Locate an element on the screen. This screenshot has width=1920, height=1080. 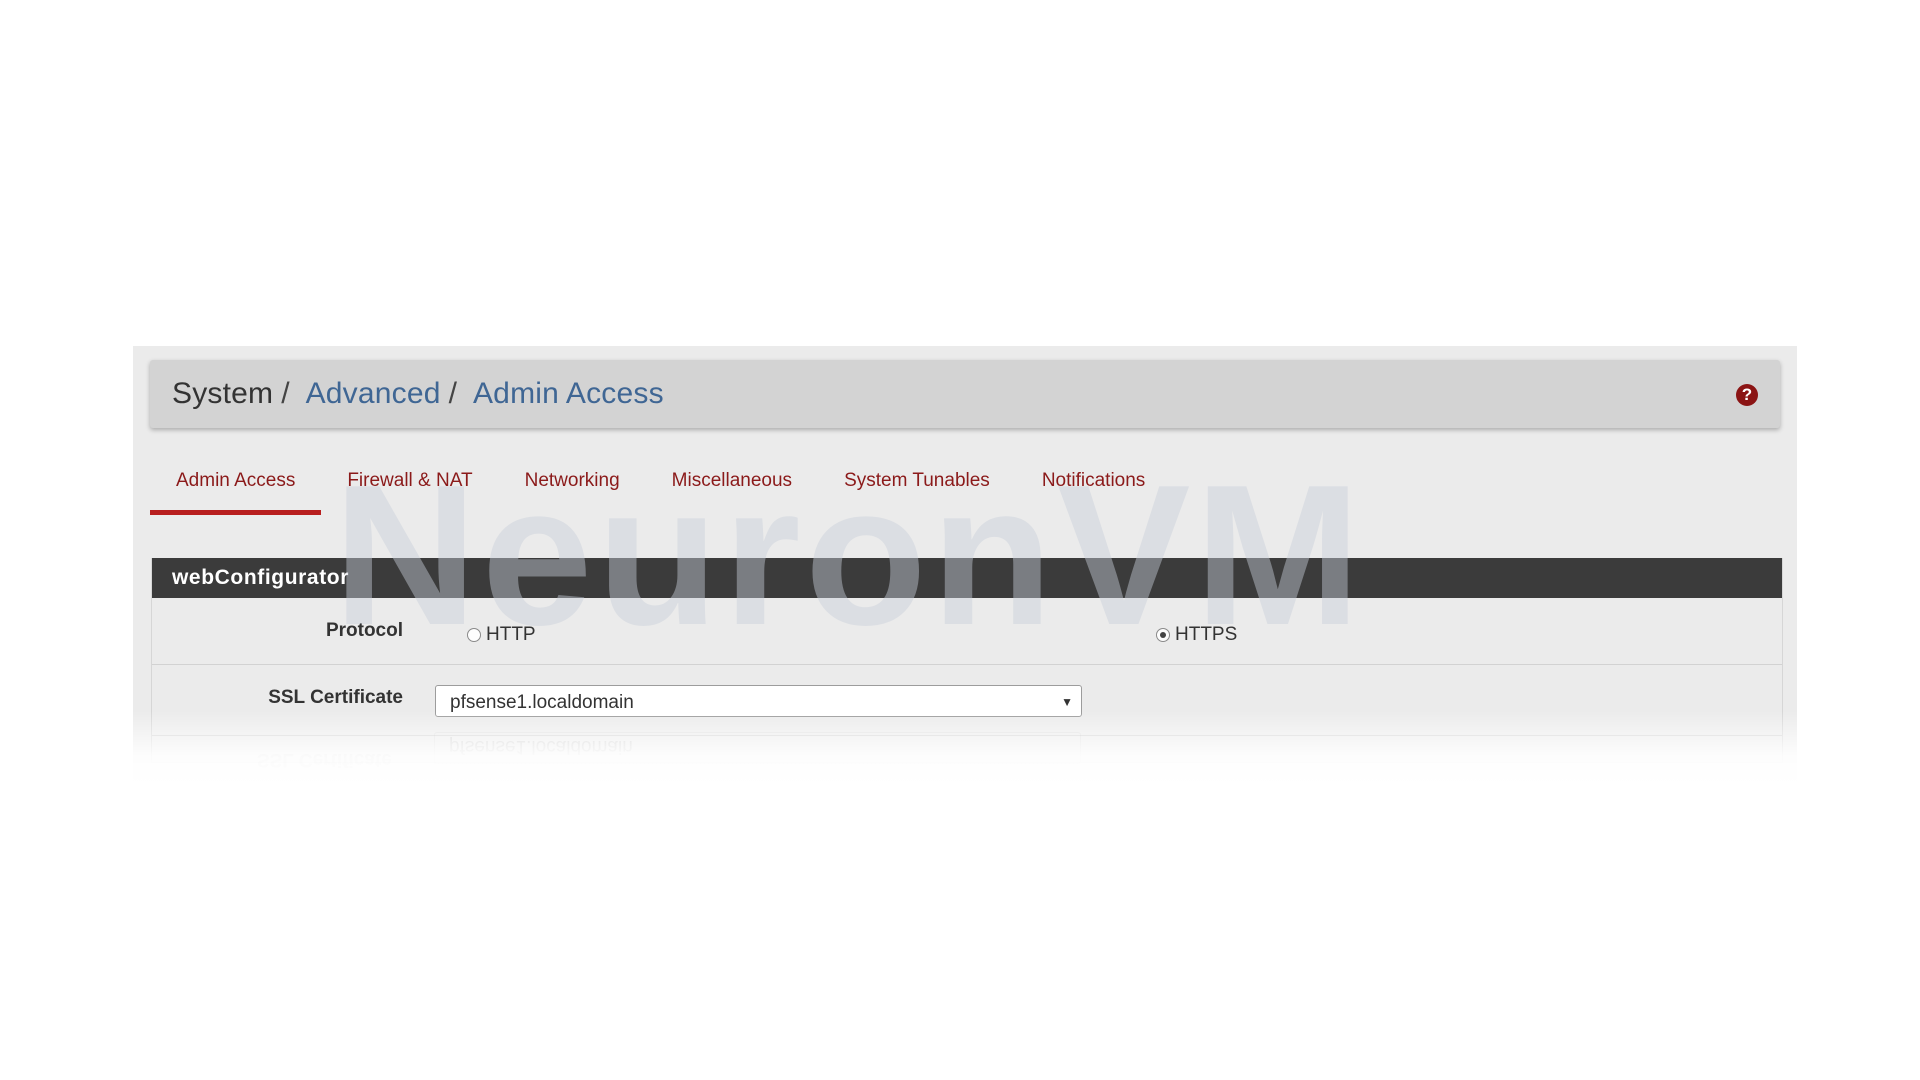
breadcrumb-system: System is located at coordinates (223, 393).